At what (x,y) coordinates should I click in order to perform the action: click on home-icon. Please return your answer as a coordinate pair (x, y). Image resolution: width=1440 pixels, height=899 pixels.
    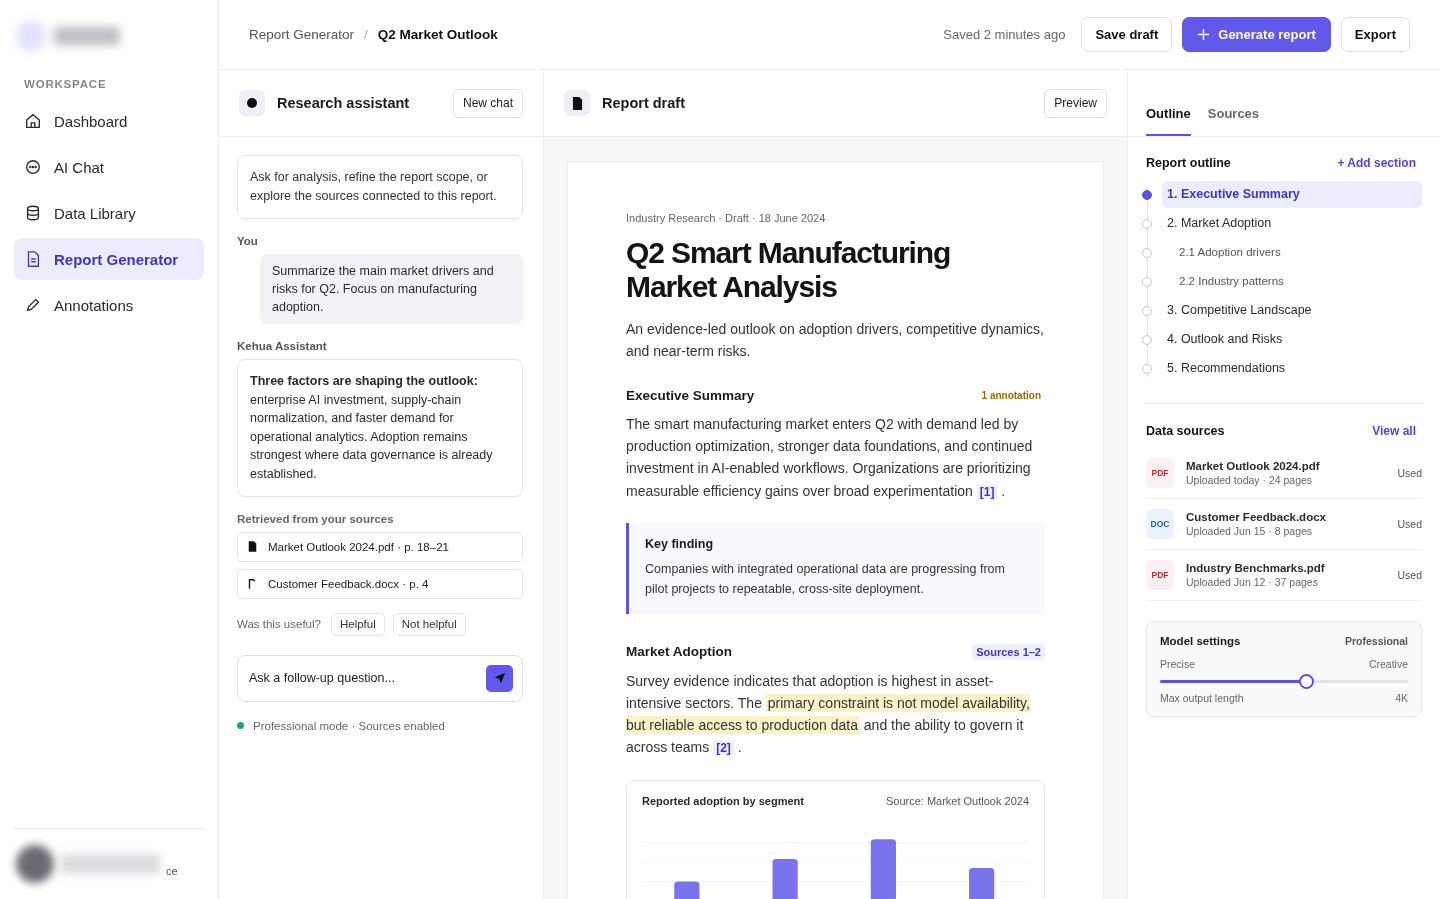
    Looking at the image, I should click on (33, 121).